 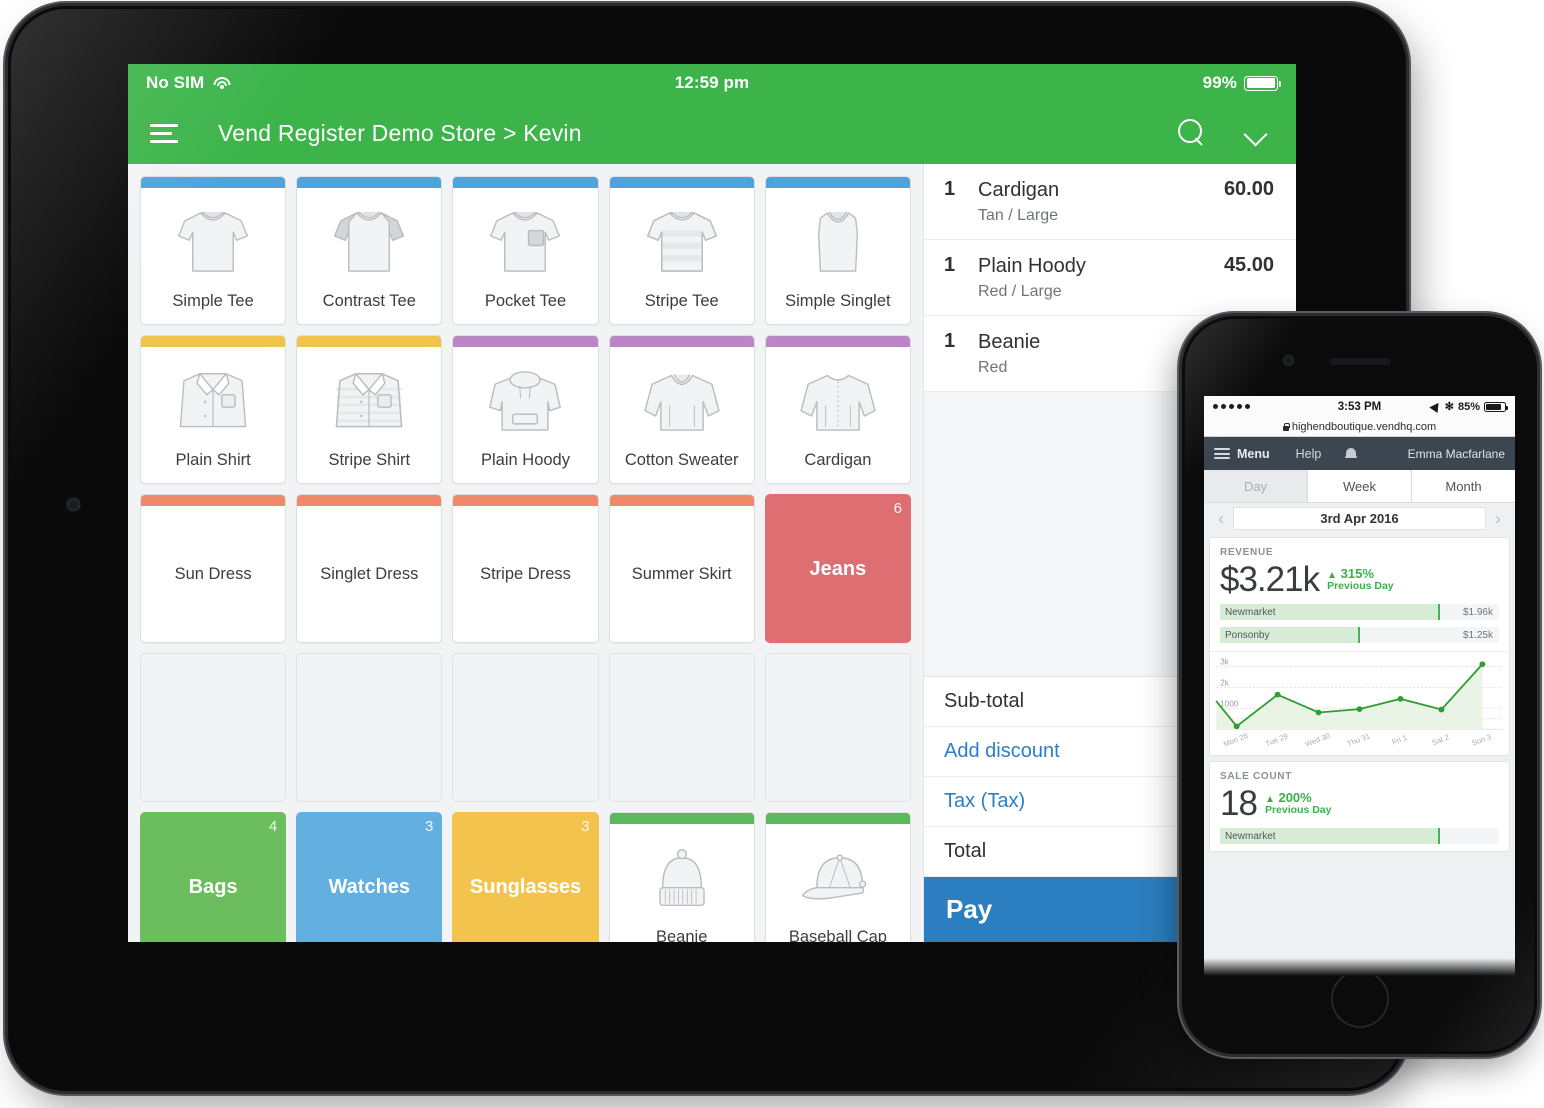 I want to click on bell-icon, so click(x=1351, y=453).